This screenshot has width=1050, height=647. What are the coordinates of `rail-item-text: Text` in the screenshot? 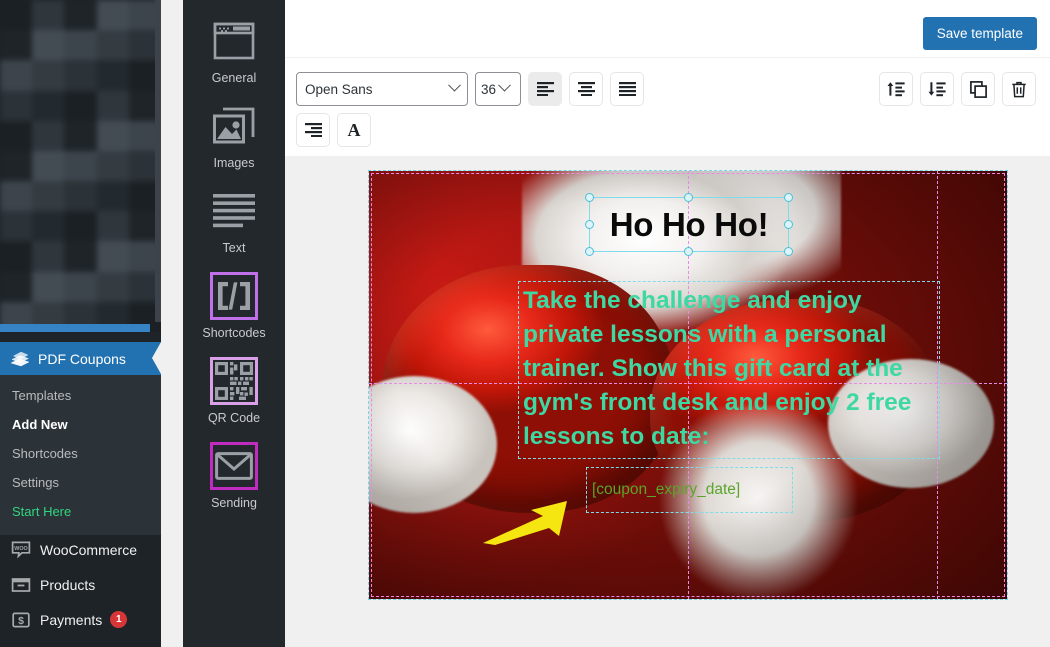 It's located at (234, 212).